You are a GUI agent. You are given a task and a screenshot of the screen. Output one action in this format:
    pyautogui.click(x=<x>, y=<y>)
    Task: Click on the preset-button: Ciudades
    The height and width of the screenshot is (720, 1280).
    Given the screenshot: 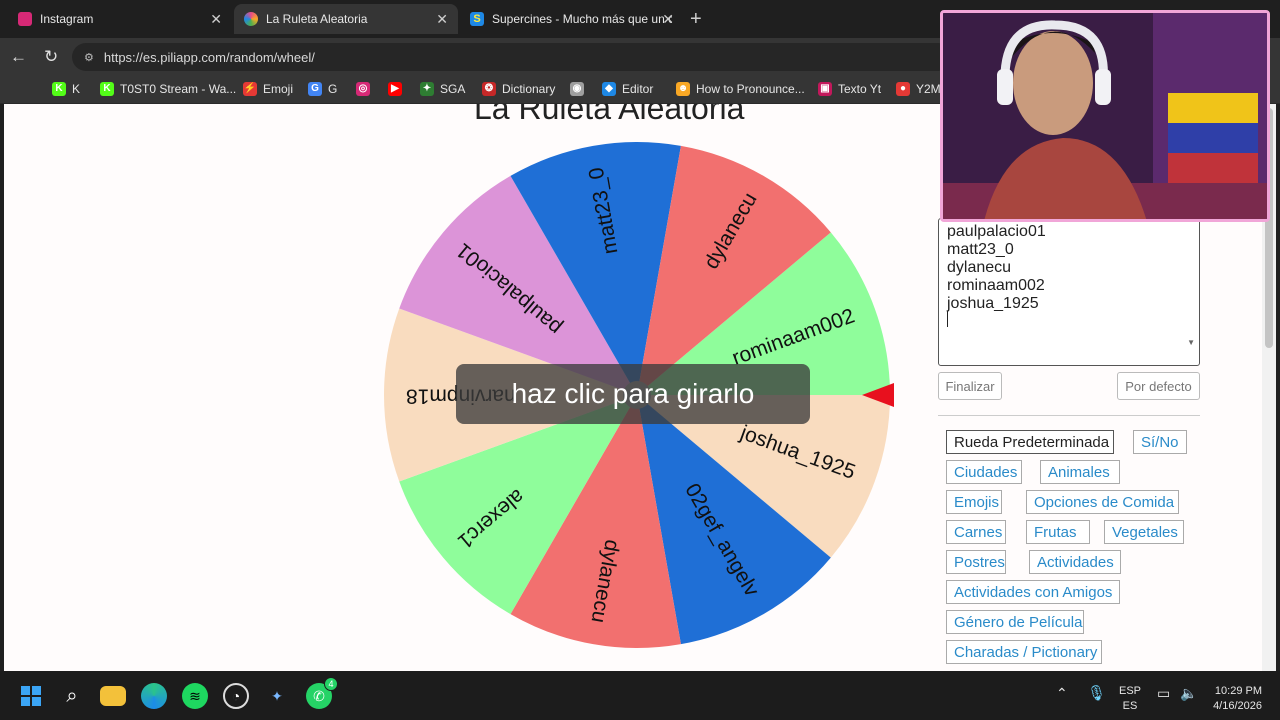 What is the action you would take?
    pyautogui.click(x=984, y=472)
    